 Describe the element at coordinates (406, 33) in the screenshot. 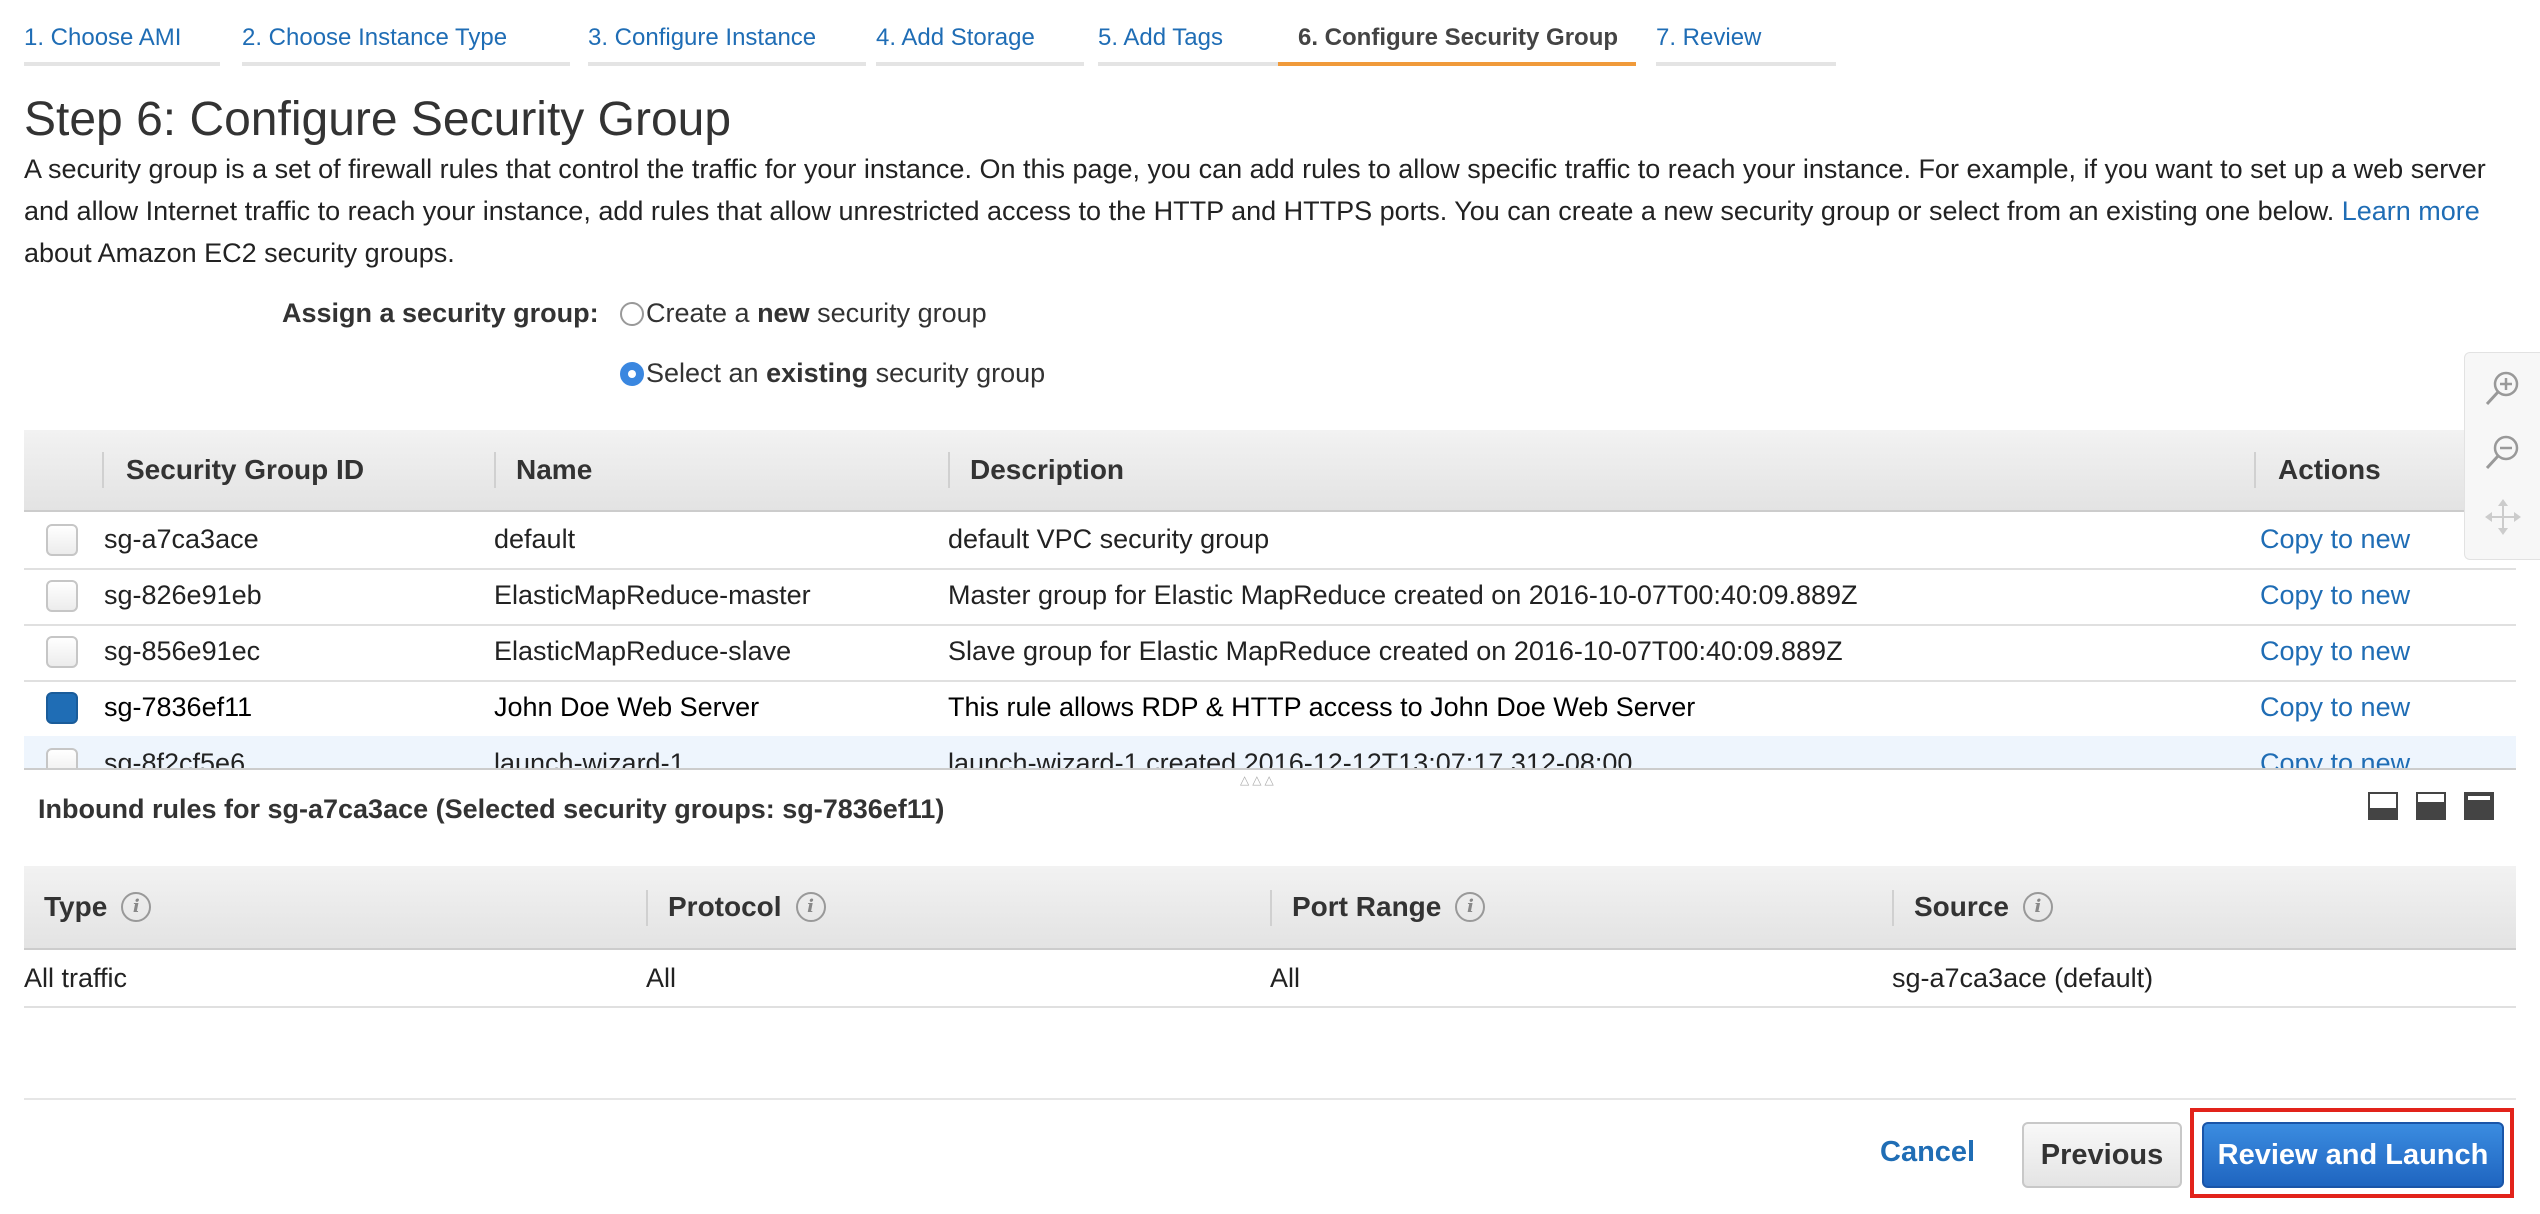

I see `tab-choose-instance-type: 2. Choose Instance Type` at that location.